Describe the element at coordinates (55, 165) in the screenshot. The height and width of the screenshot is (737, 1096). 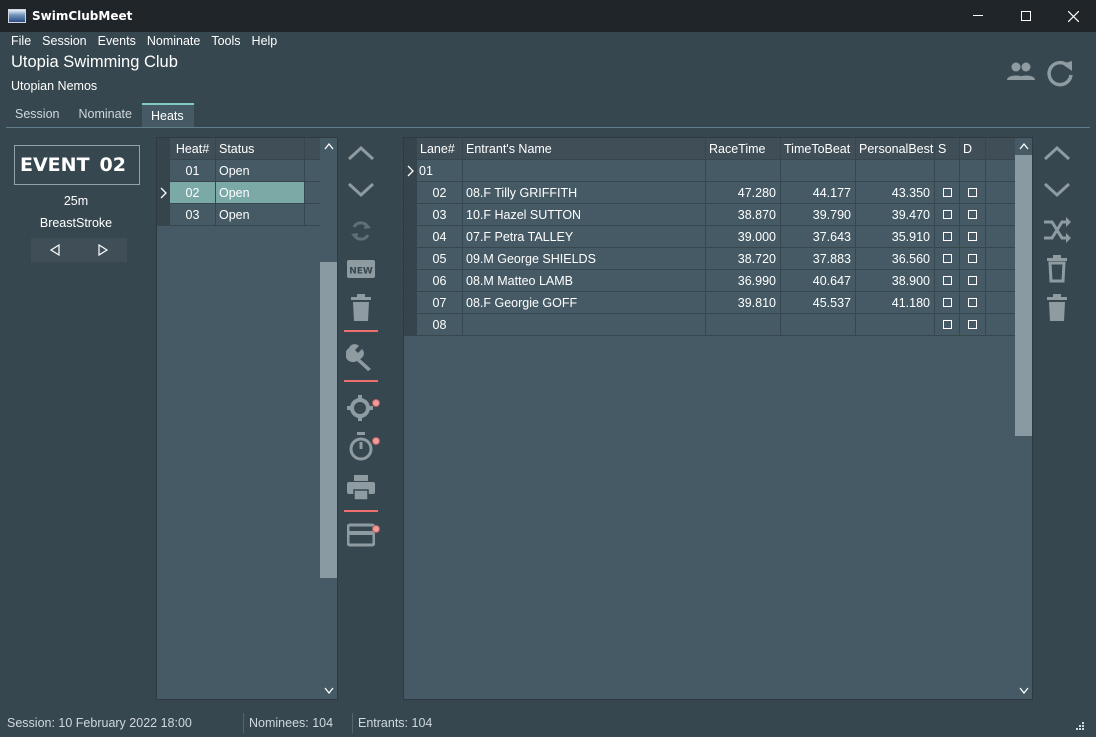
I see `event-label: EVENT` at that location.